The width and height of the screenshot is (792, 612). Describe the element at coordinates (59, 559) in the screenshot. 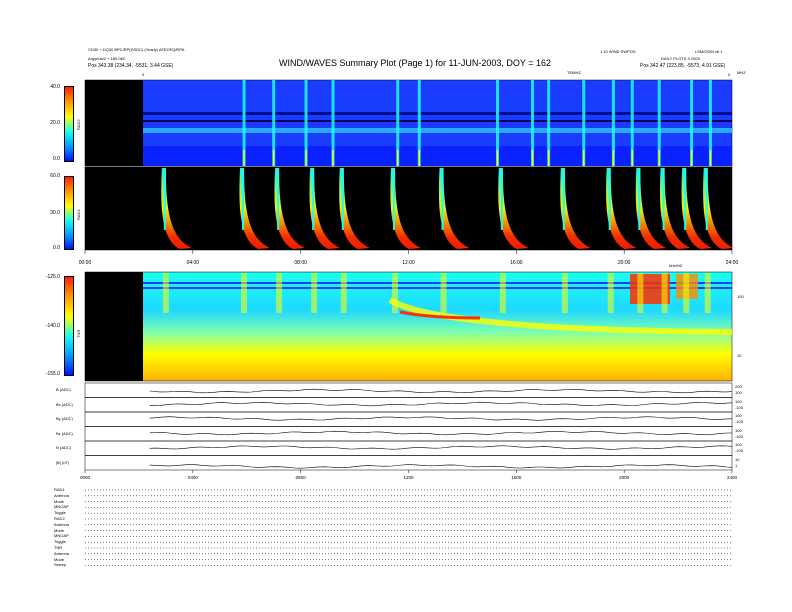

I see `status-row-label-12: Mode` at that location.